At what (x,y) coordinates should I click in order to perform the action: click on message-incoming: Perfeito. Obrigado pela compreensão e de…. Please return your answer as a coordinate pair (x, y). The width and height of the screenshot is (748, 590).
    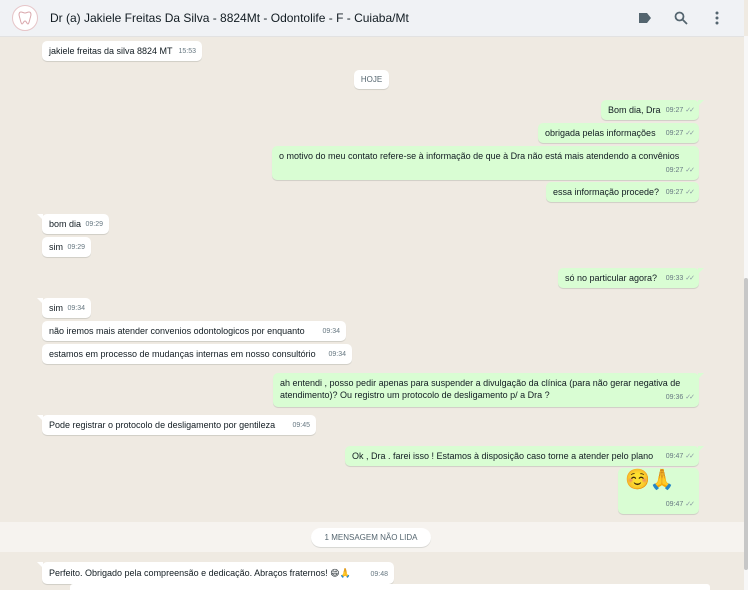
    Looking at the image, I should click on (215, 573).